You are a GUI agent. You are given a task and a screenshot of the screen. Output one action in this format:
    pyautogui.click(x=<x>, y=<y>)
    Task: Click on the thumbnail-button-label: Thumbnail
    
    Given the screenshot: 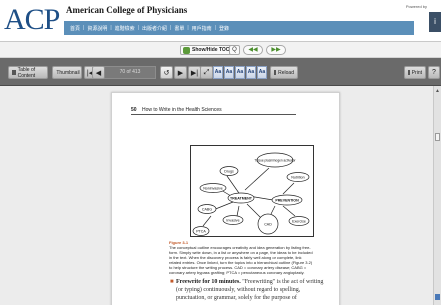 What is the action you would take?
    pyautogui.click(x=68, y=72)
    